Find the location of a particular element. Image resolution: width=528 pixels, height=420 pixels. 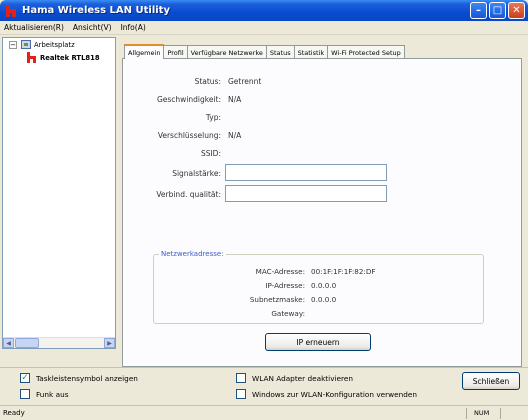

minimize-icon: – is located at coordinates (478, 10).